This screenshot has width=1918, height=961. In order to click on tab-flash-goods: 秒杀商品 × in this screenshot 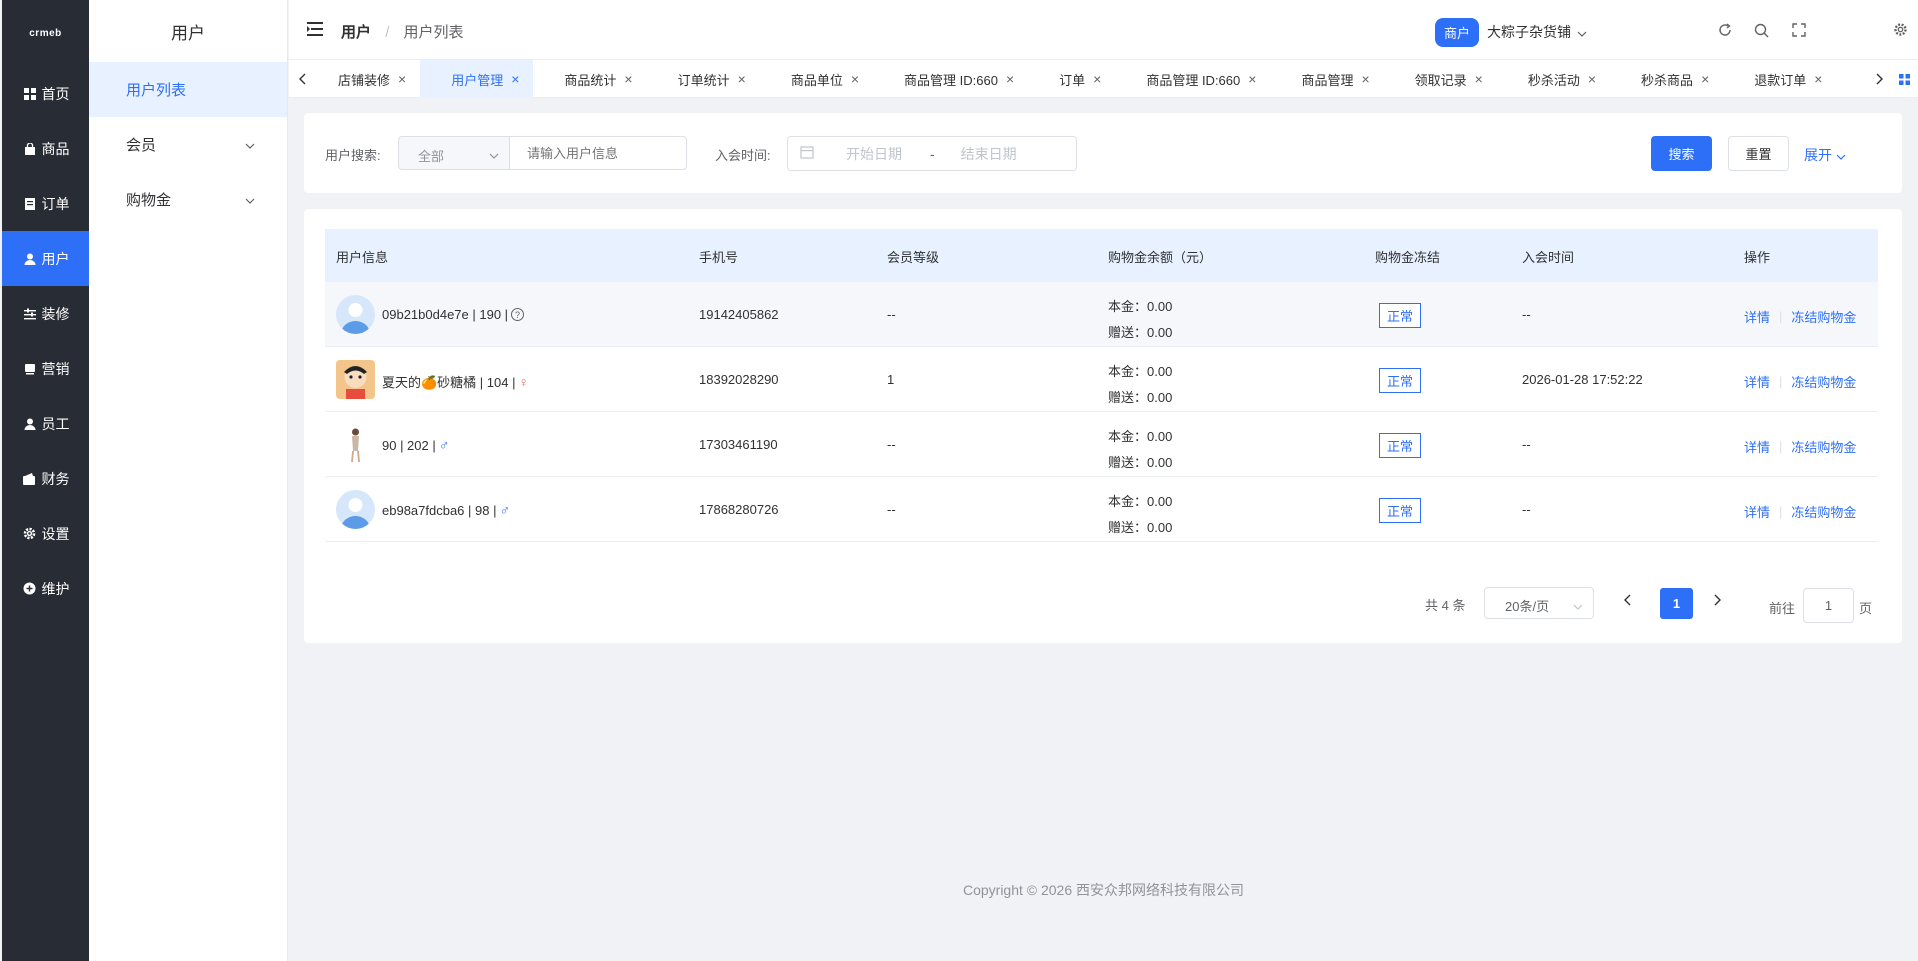, I will do `click(1666, 79)`.